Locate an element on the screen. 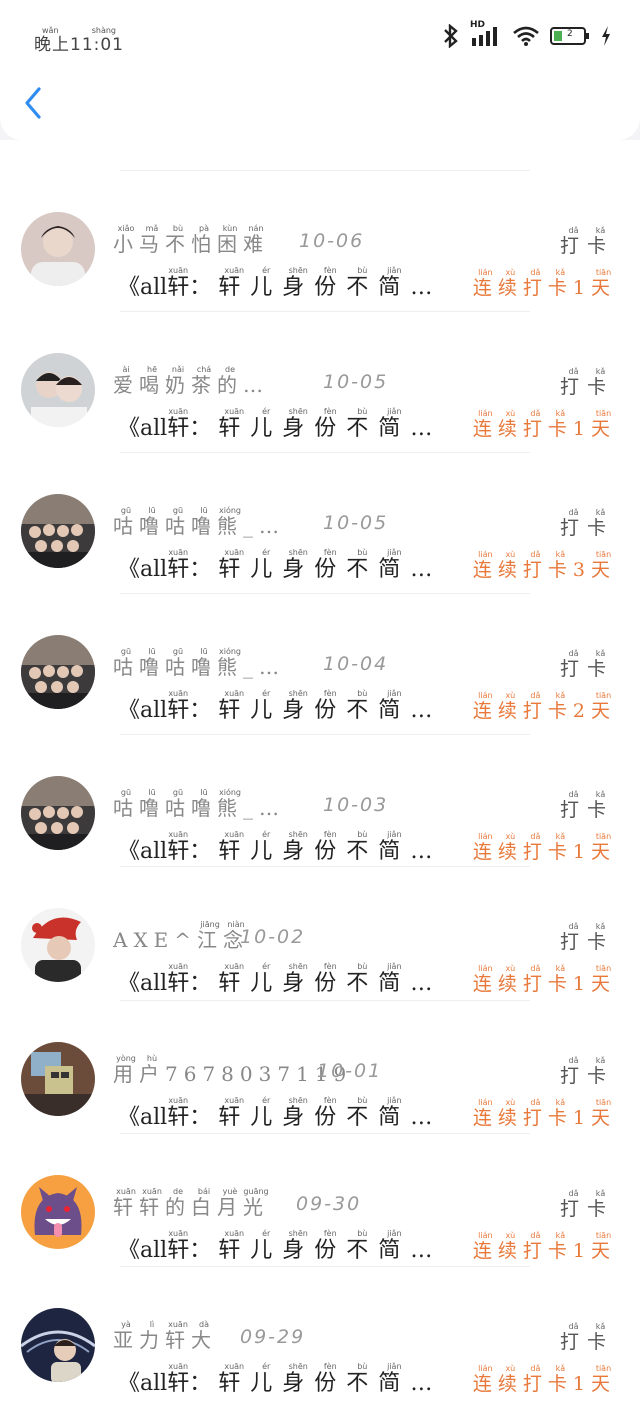 This screenshot has height=1423, width=640. status-bar: 晚上11:01wǎn shàng HD 2 is located at coordinates (320, 40).